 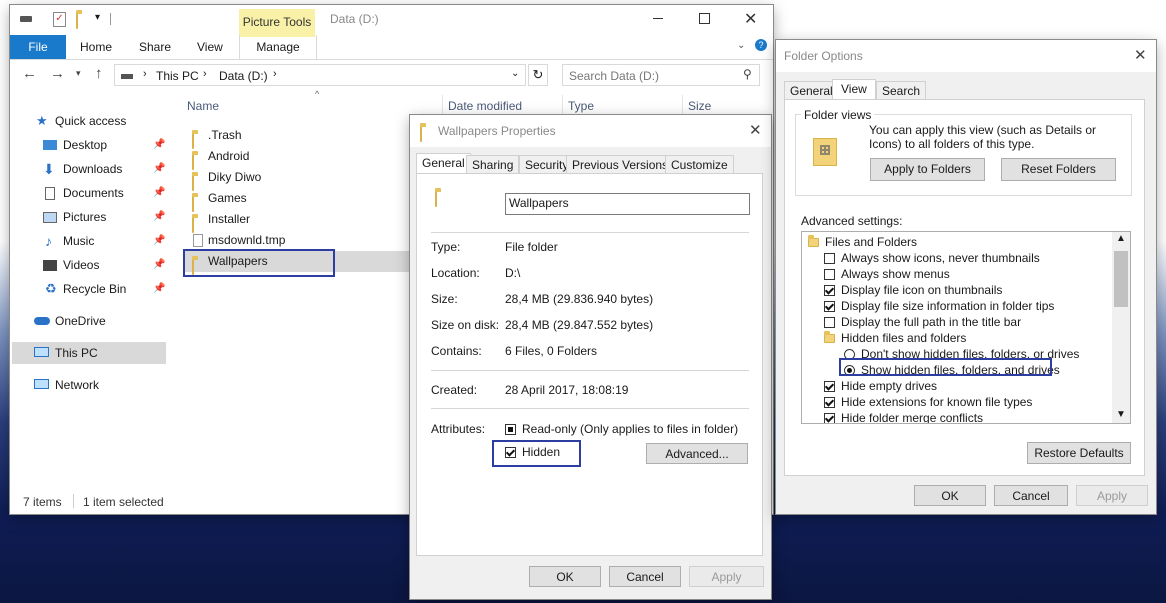 What do you see at coordinates (932, 258) in the screenshot?
I see `option-always-show-icons: Always show icons, never thumbnails` at bounding box center [932, 258].